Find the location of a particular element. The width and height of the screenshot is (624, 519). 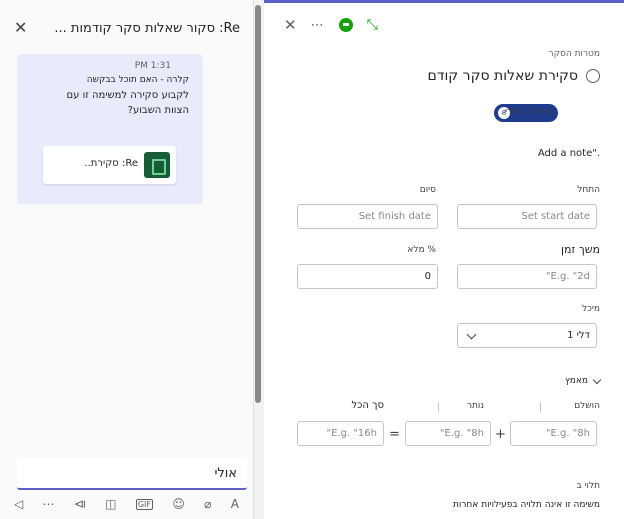

compose-input: אולי is located at coordinates (225, 473).